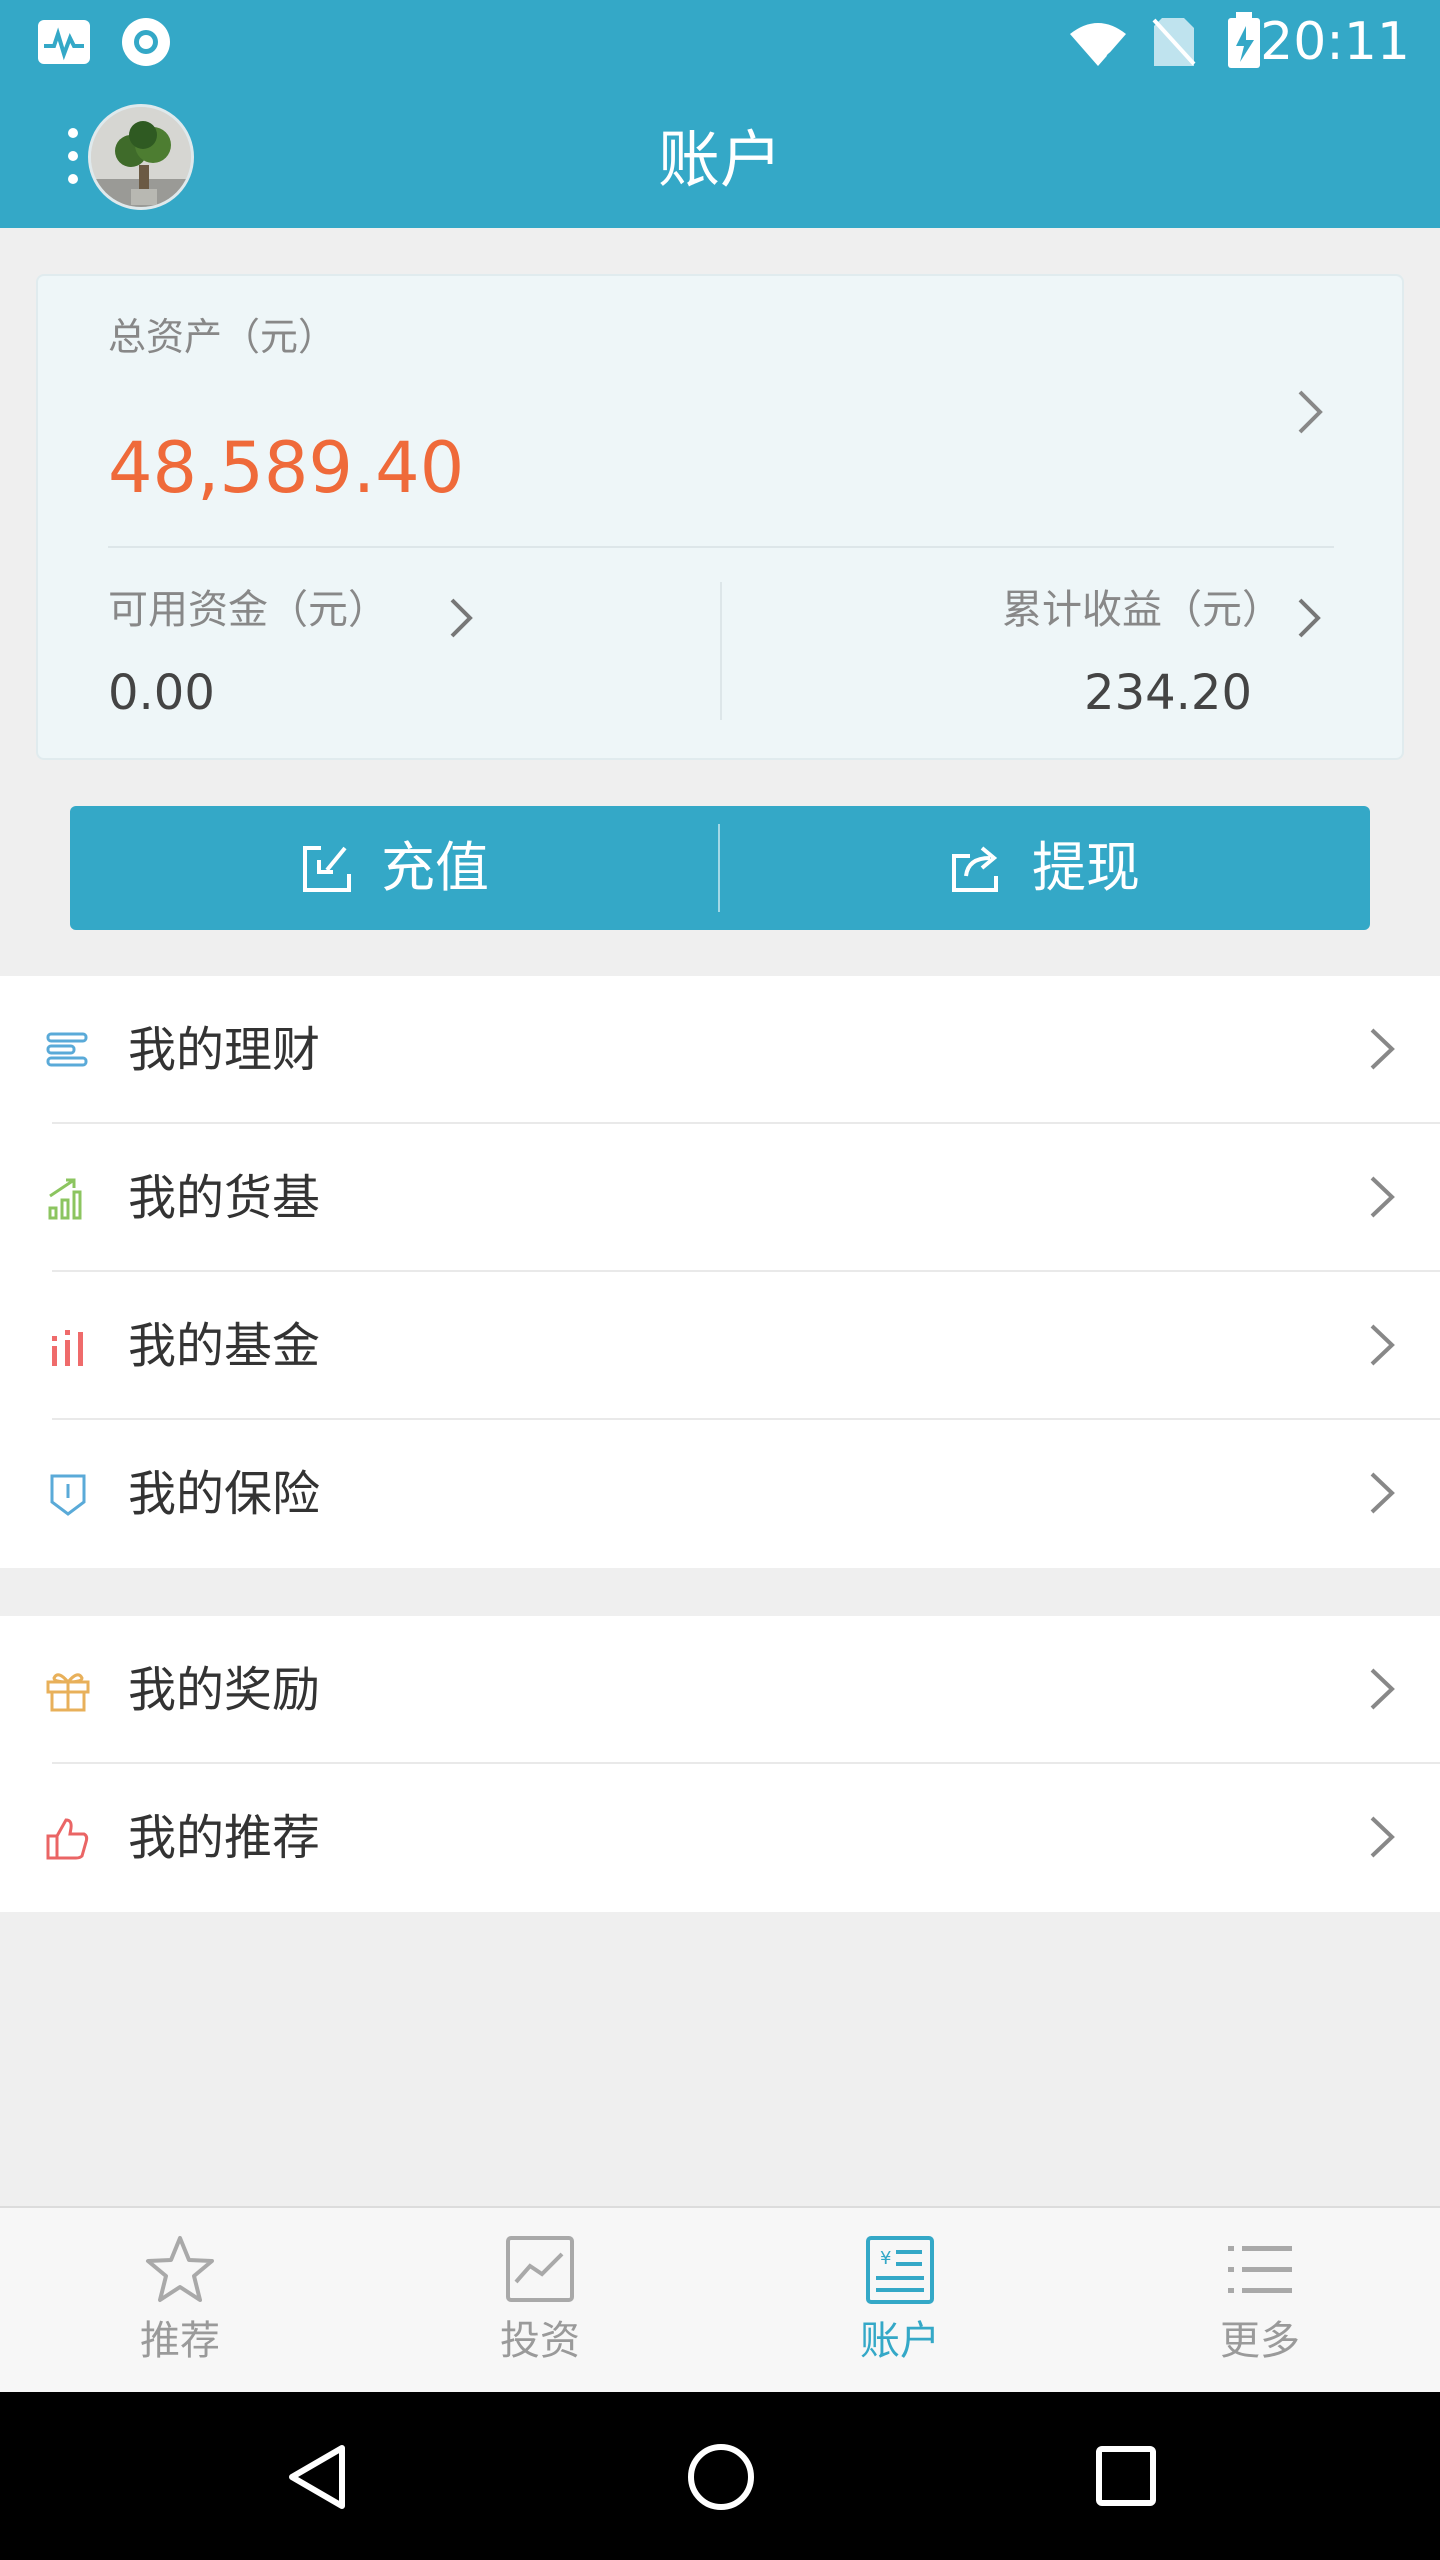 This screenshot has width=1440, height=2560. What do you see at coordinates (720, 1346) in the screenshot?
I see `menu-item-my-funds: 我的基金` at bounding box center [720, 1346].